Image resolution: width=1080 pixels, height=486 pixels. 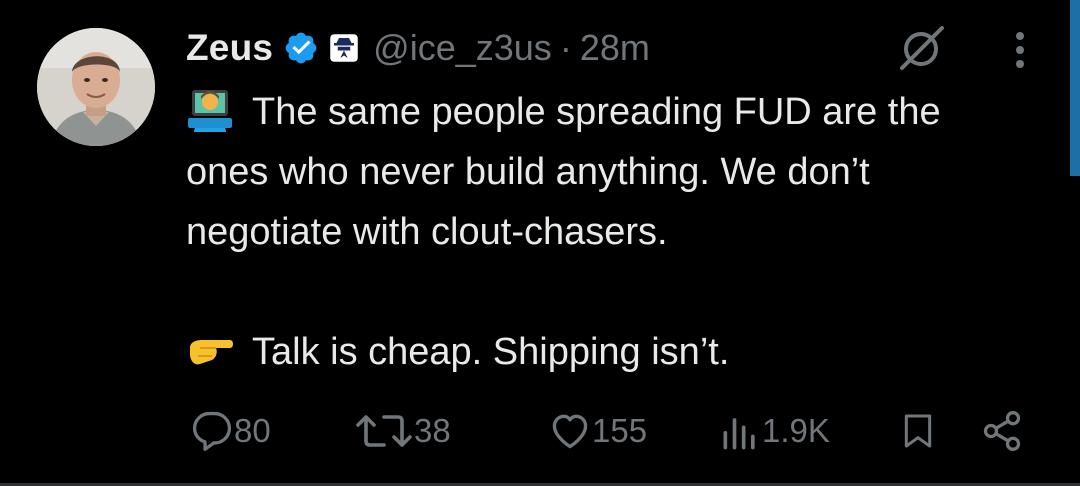 I want to click on share-icon, so click(x=1002, y=431).